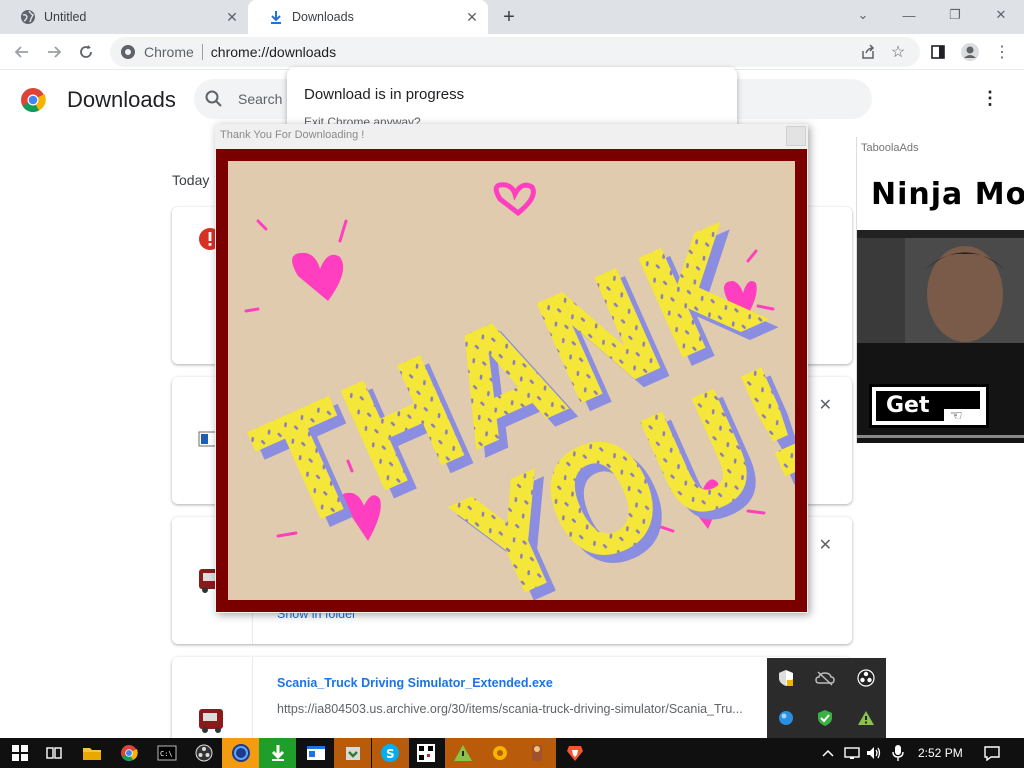  Describe the element at coordinates (898, 753) in the screenshot. I see `microphone-icon` at that location.